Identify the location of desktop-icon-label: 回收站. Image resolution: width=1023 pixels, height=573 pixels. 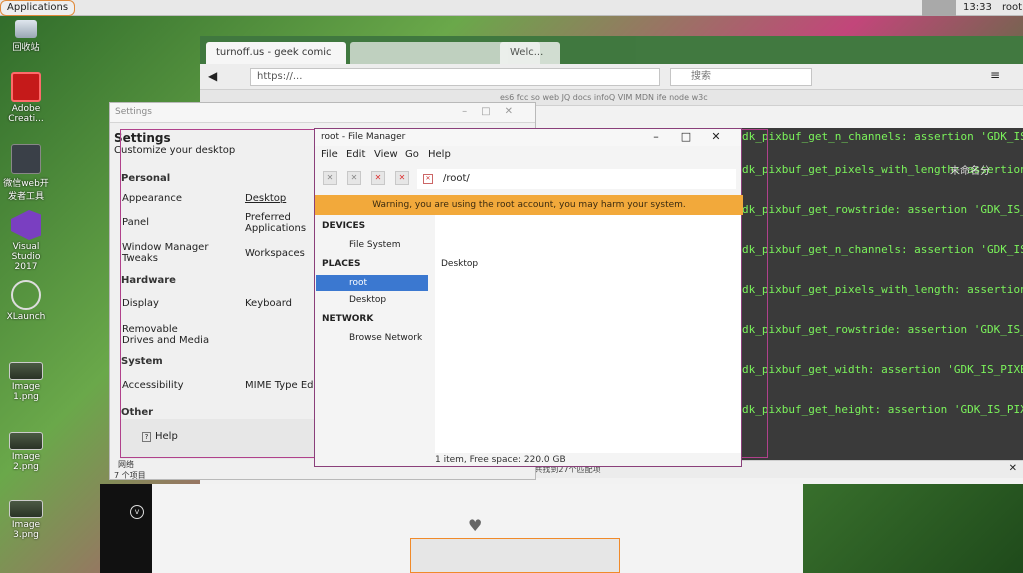
(26, 48).